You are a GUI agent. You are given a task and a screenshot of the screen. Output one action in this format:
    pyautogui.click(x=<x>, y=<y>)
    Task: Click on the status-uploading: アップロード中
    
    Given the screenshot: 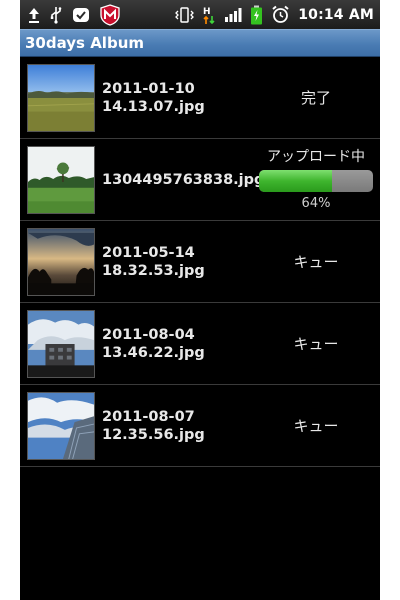 What is the action you would take?
    pyautogui.click(x=316, y=157)
    